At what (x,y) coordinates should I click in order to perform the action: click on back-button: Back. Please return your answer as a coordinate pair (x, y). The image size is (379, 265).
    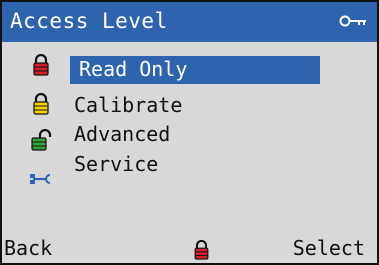
    Looking at the image, I should click on (28, 248).